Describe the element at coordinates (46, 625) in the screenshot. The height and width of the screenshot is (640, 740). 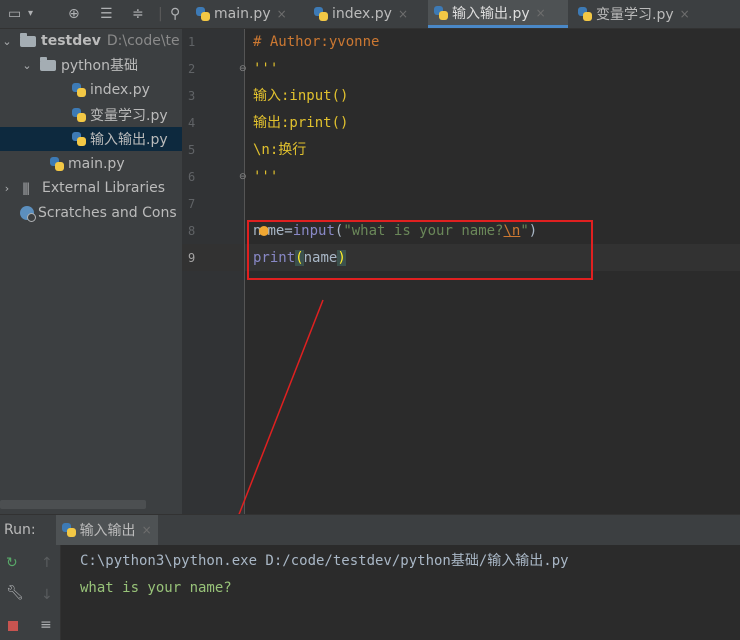
I see `soft-wrap-icon: ≡` at that location.